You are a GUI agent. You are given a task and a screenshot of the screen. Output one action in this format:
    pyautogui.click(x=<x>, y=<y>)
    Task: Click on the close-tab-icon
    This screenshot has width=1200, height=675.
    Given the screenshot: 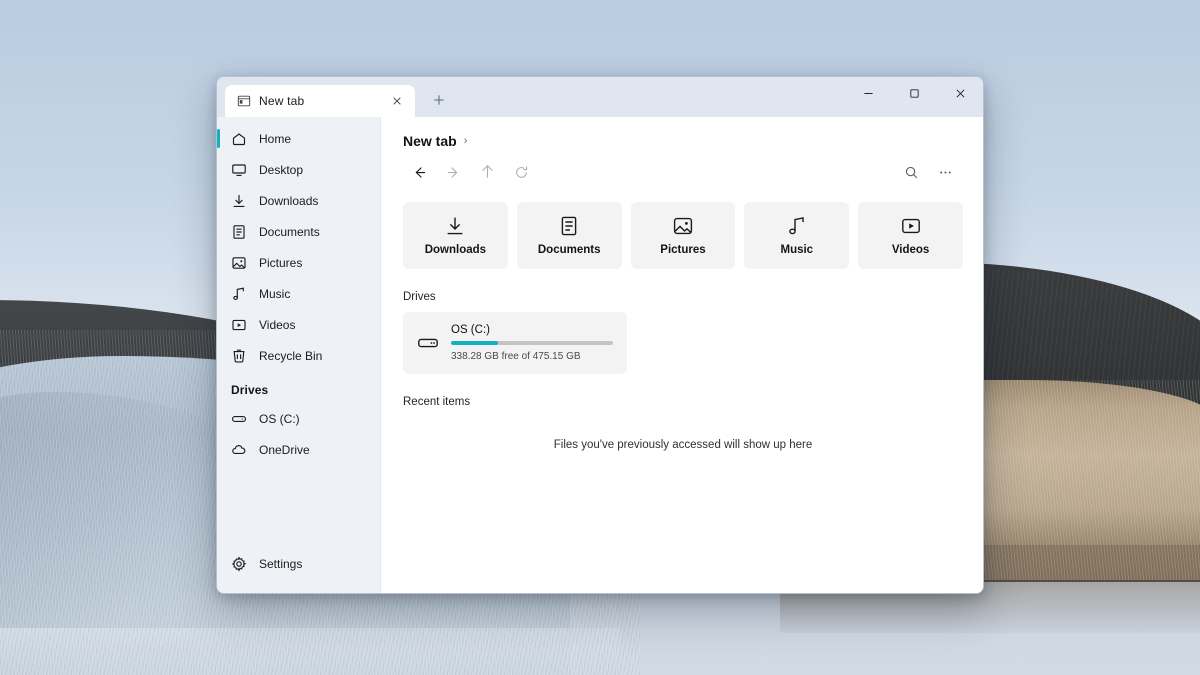 What is the action you would take?
    pyautogui.click(x=397, y=101)
    